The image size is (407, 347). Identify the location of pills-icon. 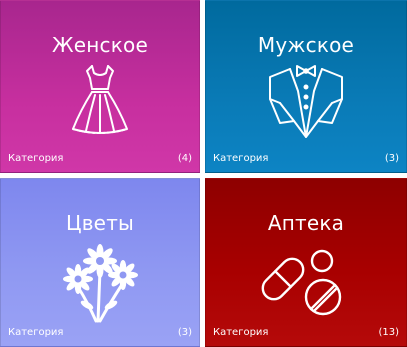
(306, 283).